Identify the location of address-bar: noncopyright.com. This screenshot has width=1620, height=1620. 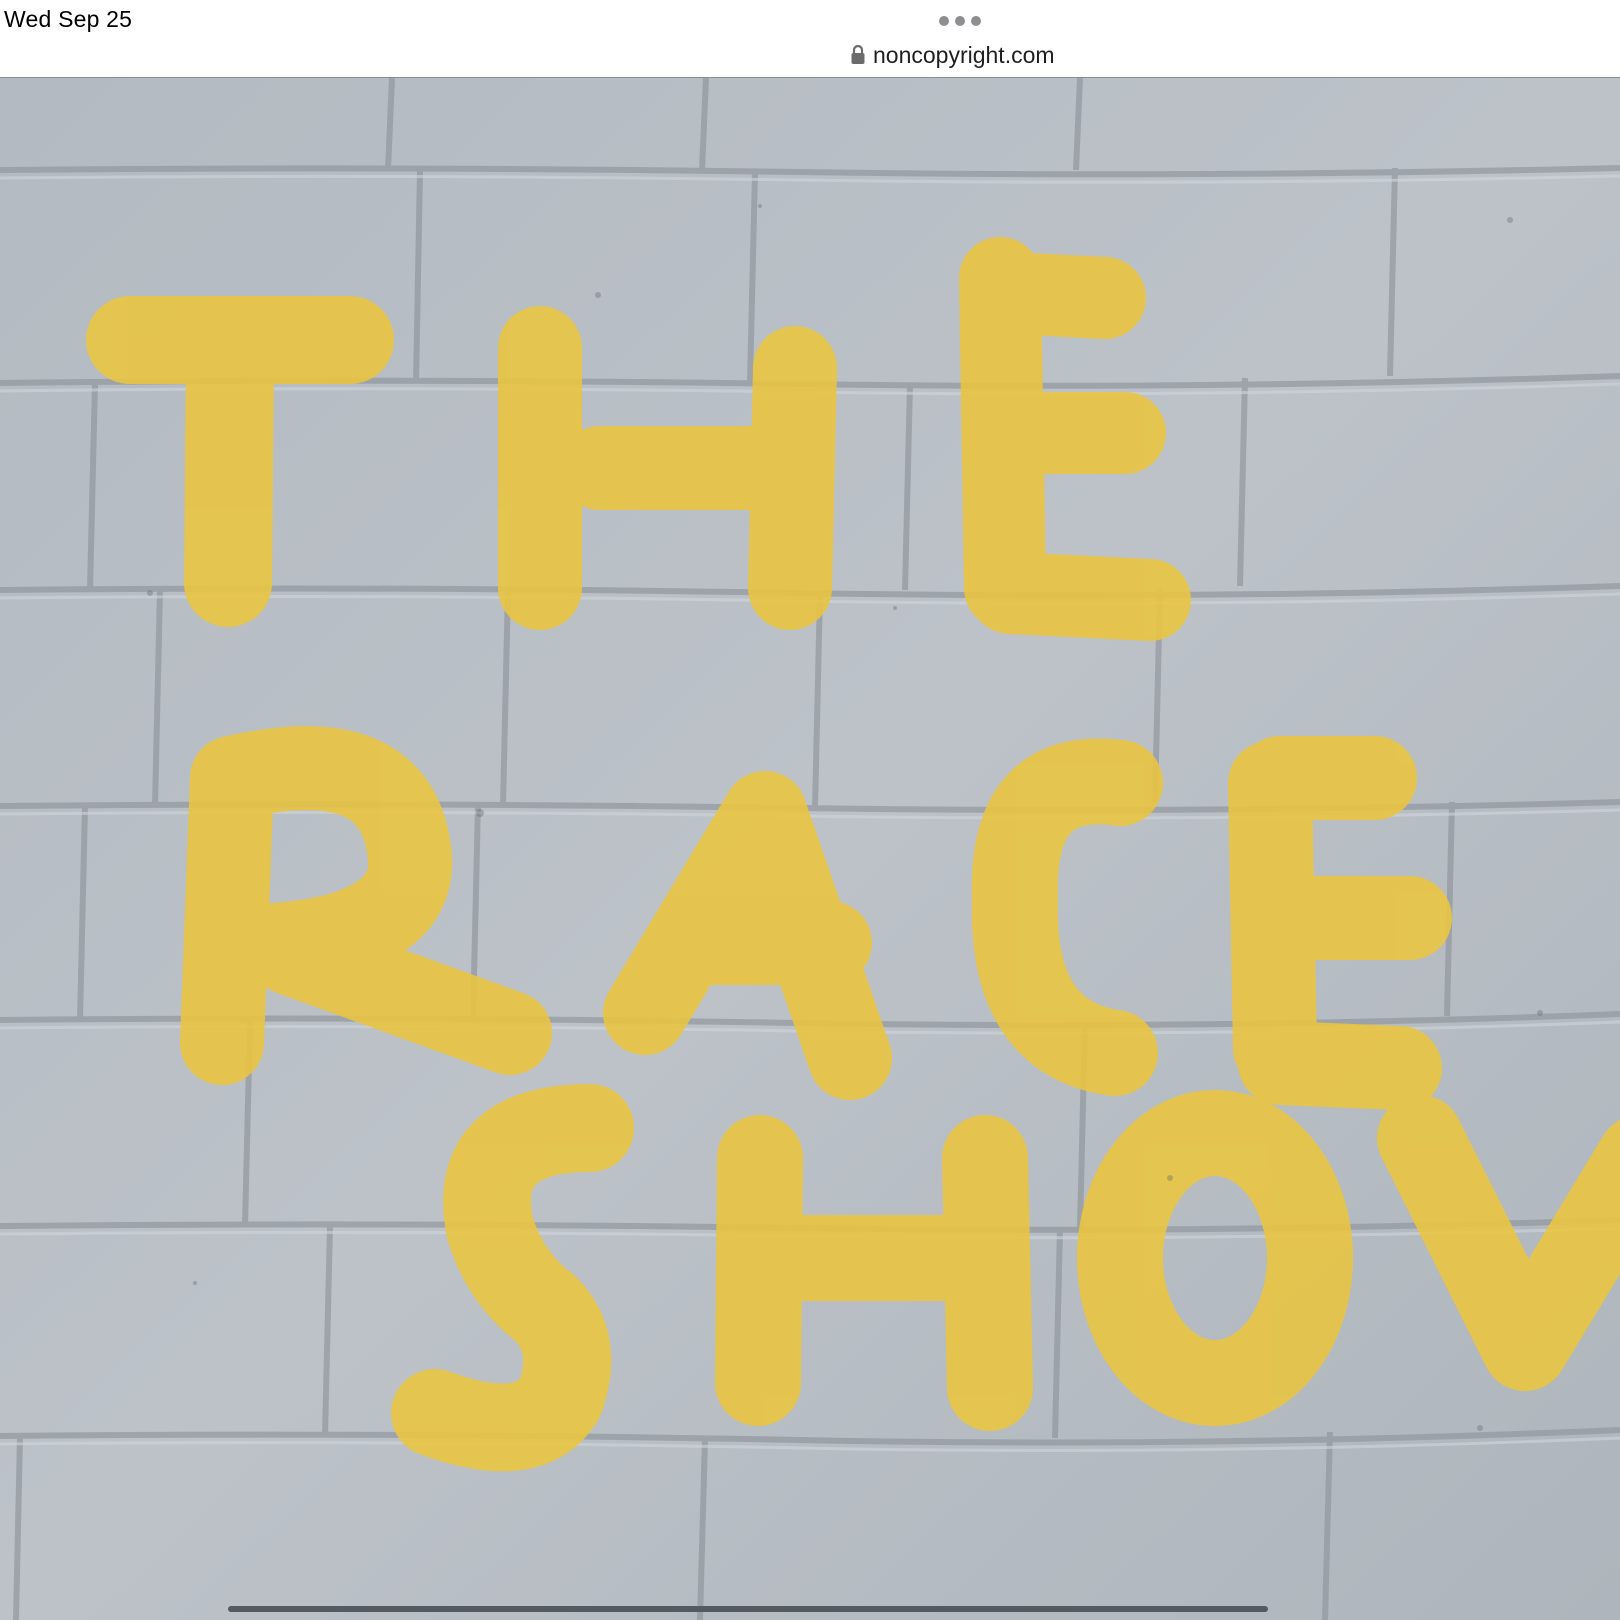
(952, 55).